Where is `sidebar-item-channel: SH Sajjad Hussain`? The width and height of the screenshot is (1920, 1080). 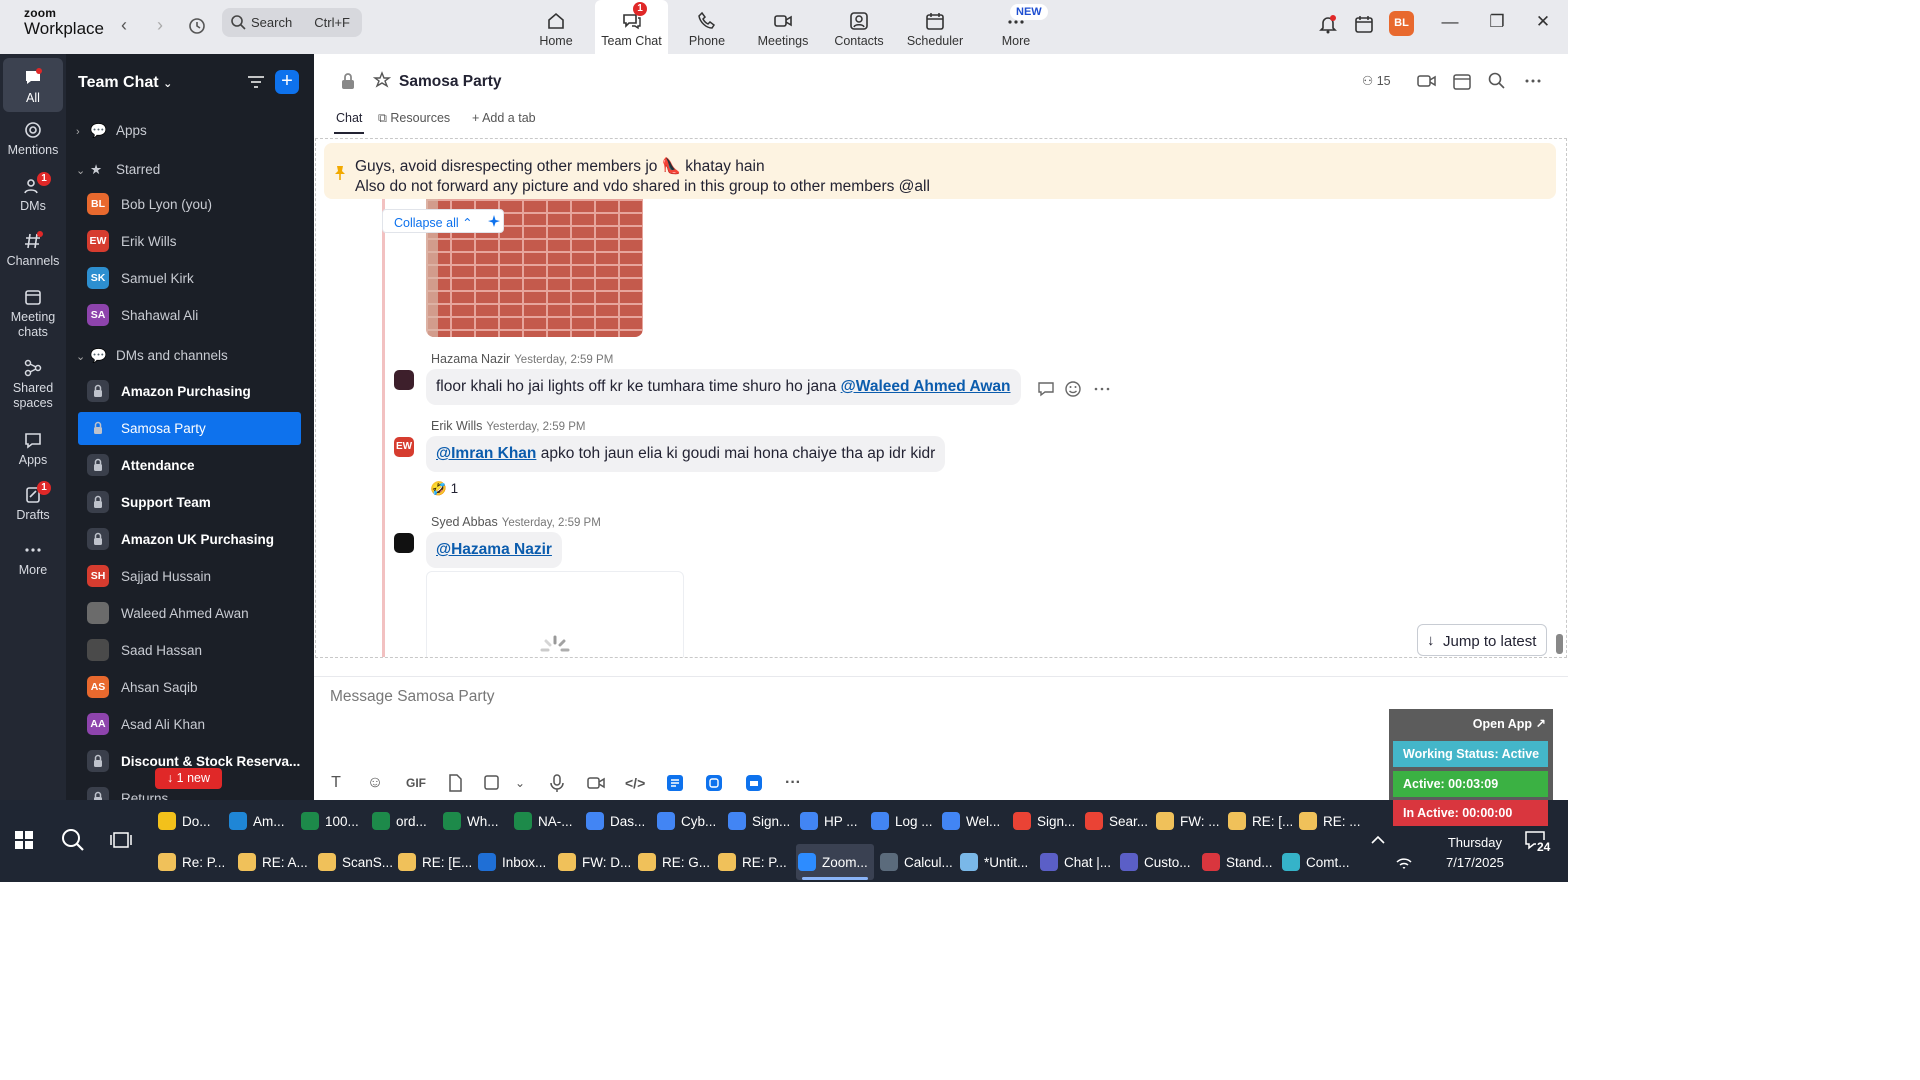 sidebar-item-channel: SH Sajjad Hussain is located at coordinates (189, 576).